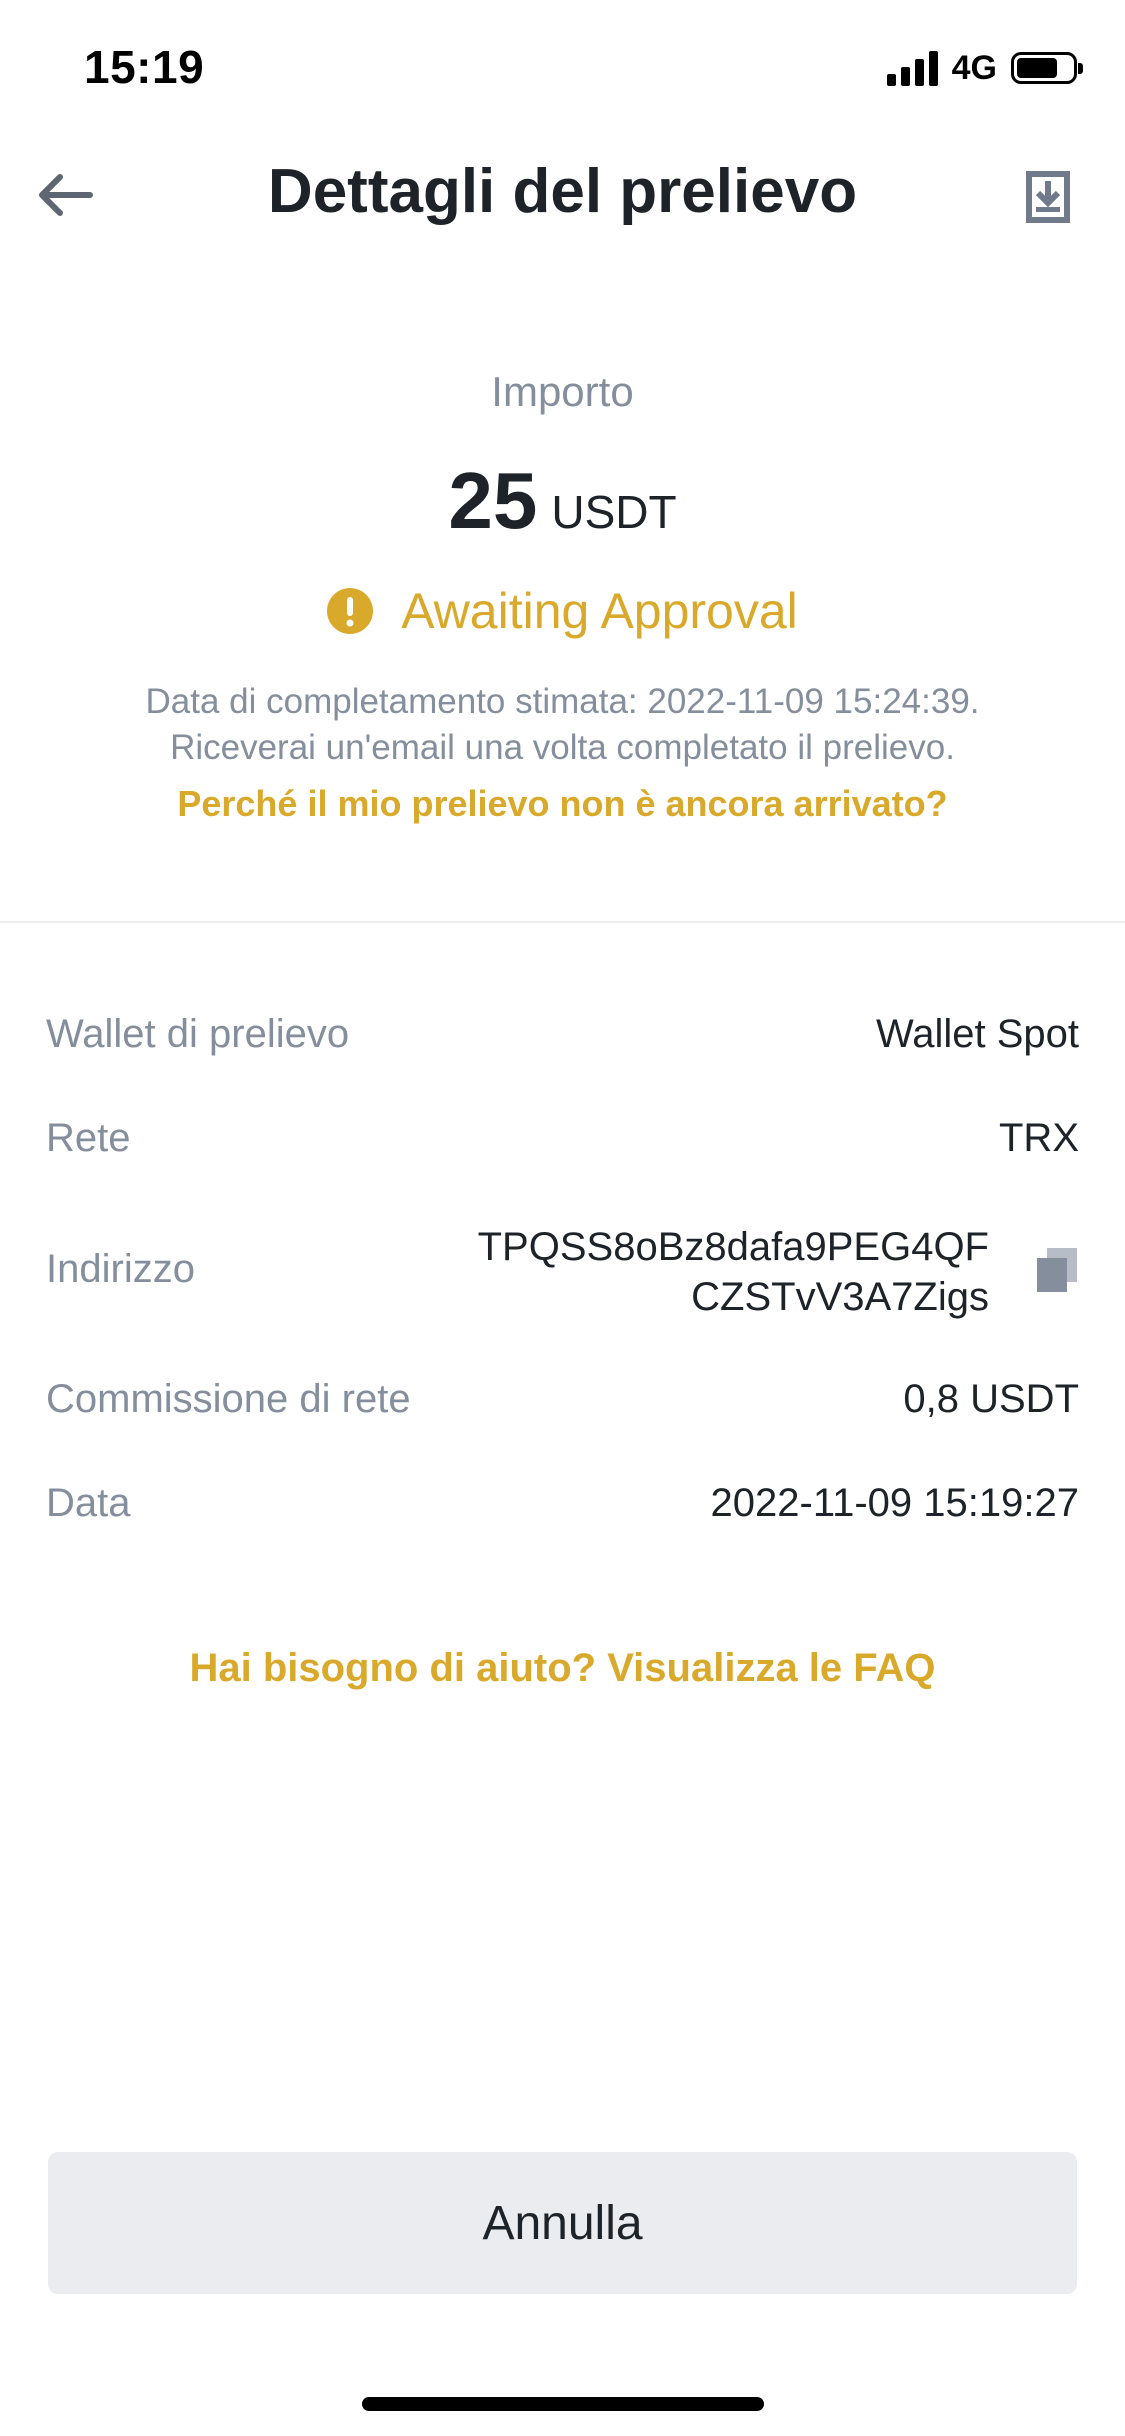  I want to click on wallet-value: Wallet Spot, so click(977, 1034).